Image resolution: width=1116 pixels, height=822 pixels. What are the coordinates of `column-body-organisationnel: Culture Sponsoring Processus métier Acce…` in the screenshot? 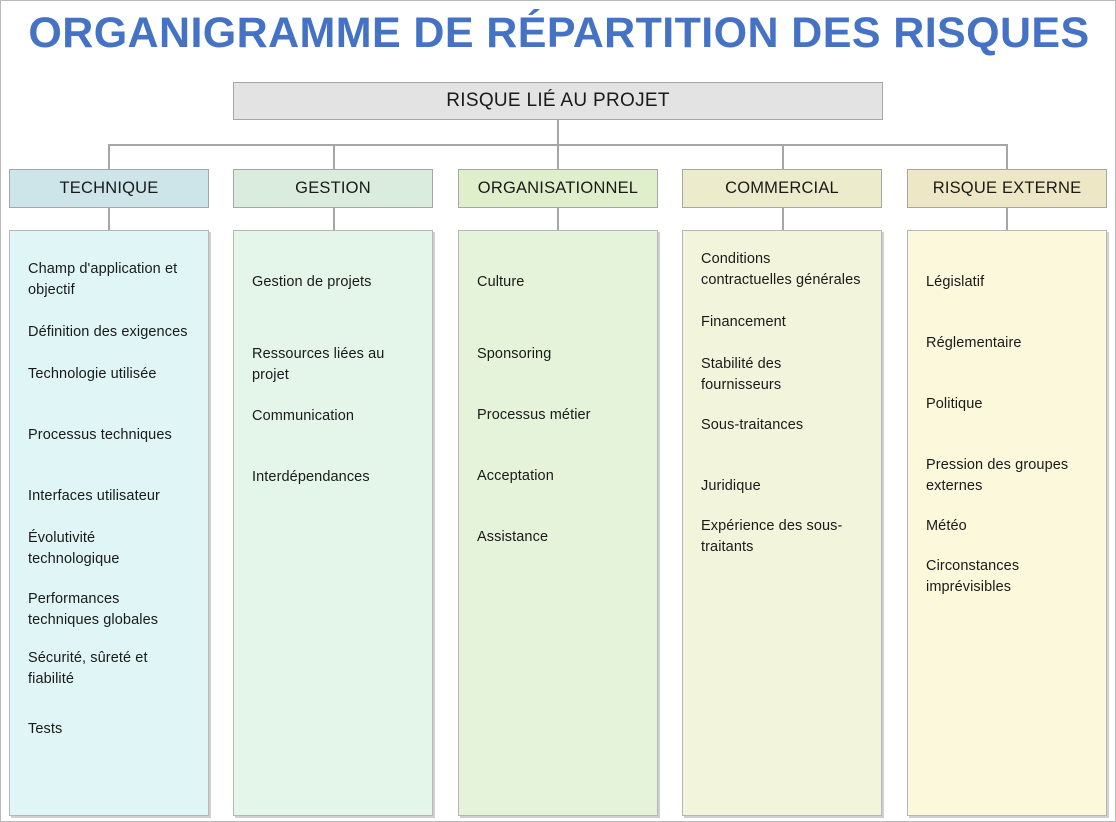 It's located at (558, 523).